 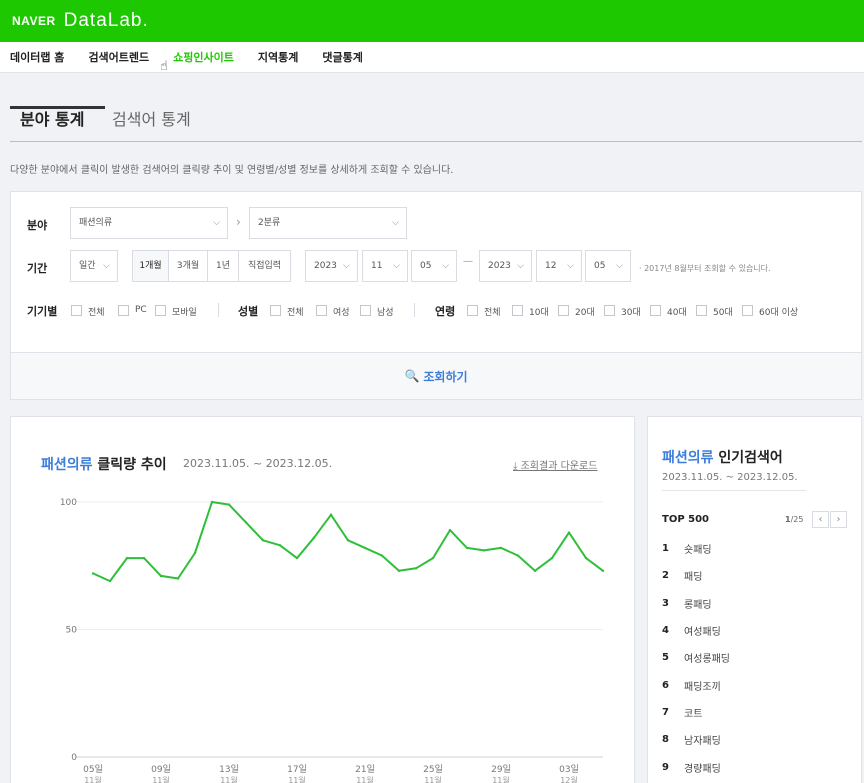 I want to click on category2-select: 2분류 ⌵, so click(x=328, y=223).